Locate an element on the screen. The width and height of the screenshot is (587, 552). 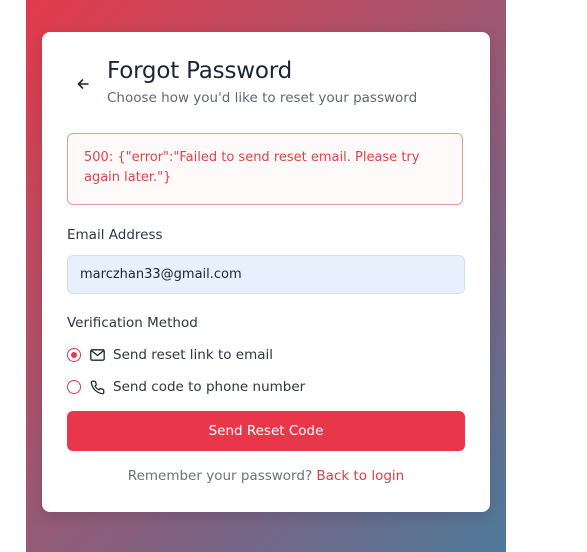
footer-prompt: Remember your password? is located at coordinates (220, 476).